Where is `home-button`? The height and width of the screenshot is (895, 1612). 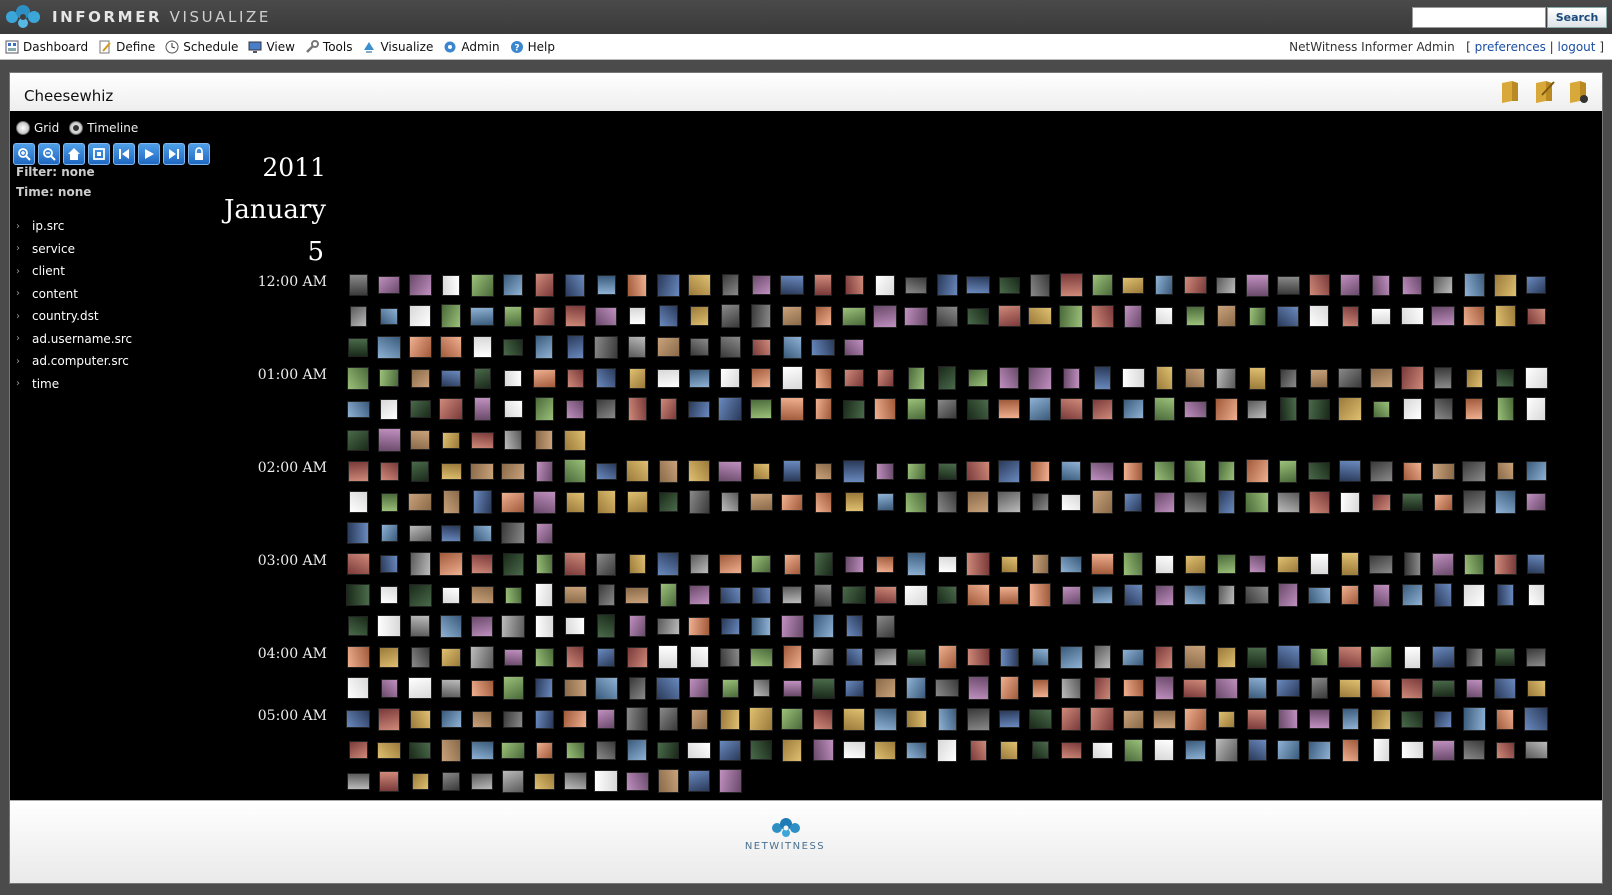
home-button is located at coordinates (74, 154).